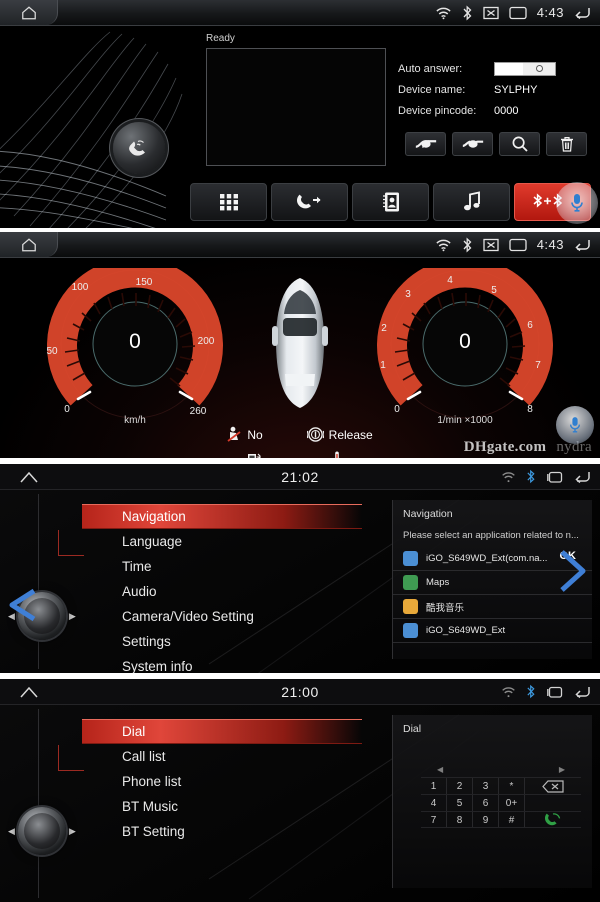  What do you see at coordinates (493, 89) in the screenshot?
I see `device-name-row: Device name: SYLPHY` at bounding box center [493, 89].